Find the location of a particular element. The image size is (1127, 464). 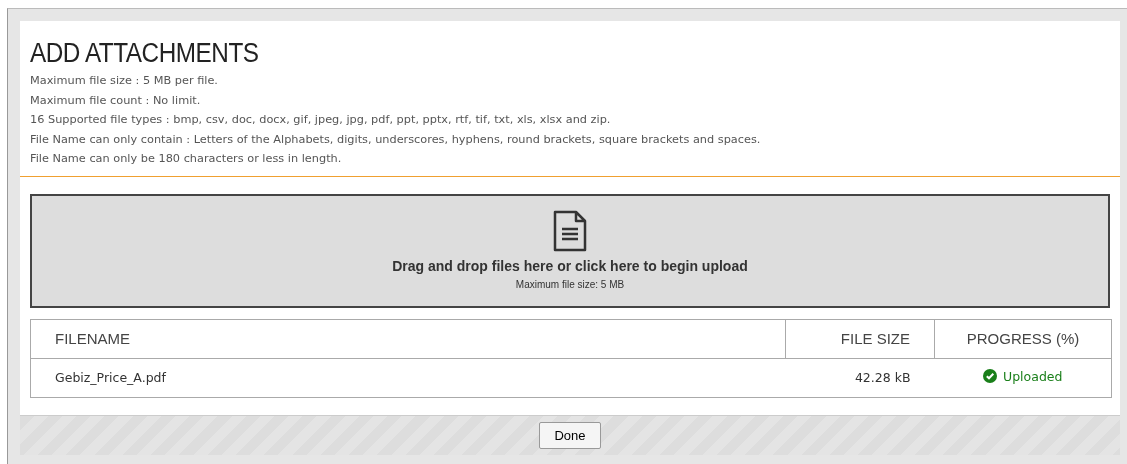

rule-text: 16 Supported file types : bmp, csv, doc, docx, gif, jpeg, jpg, pdf, ppt, pptx, rtf, tif, txt, xls, xlsx and zip. is located at coordinates (321, 120).